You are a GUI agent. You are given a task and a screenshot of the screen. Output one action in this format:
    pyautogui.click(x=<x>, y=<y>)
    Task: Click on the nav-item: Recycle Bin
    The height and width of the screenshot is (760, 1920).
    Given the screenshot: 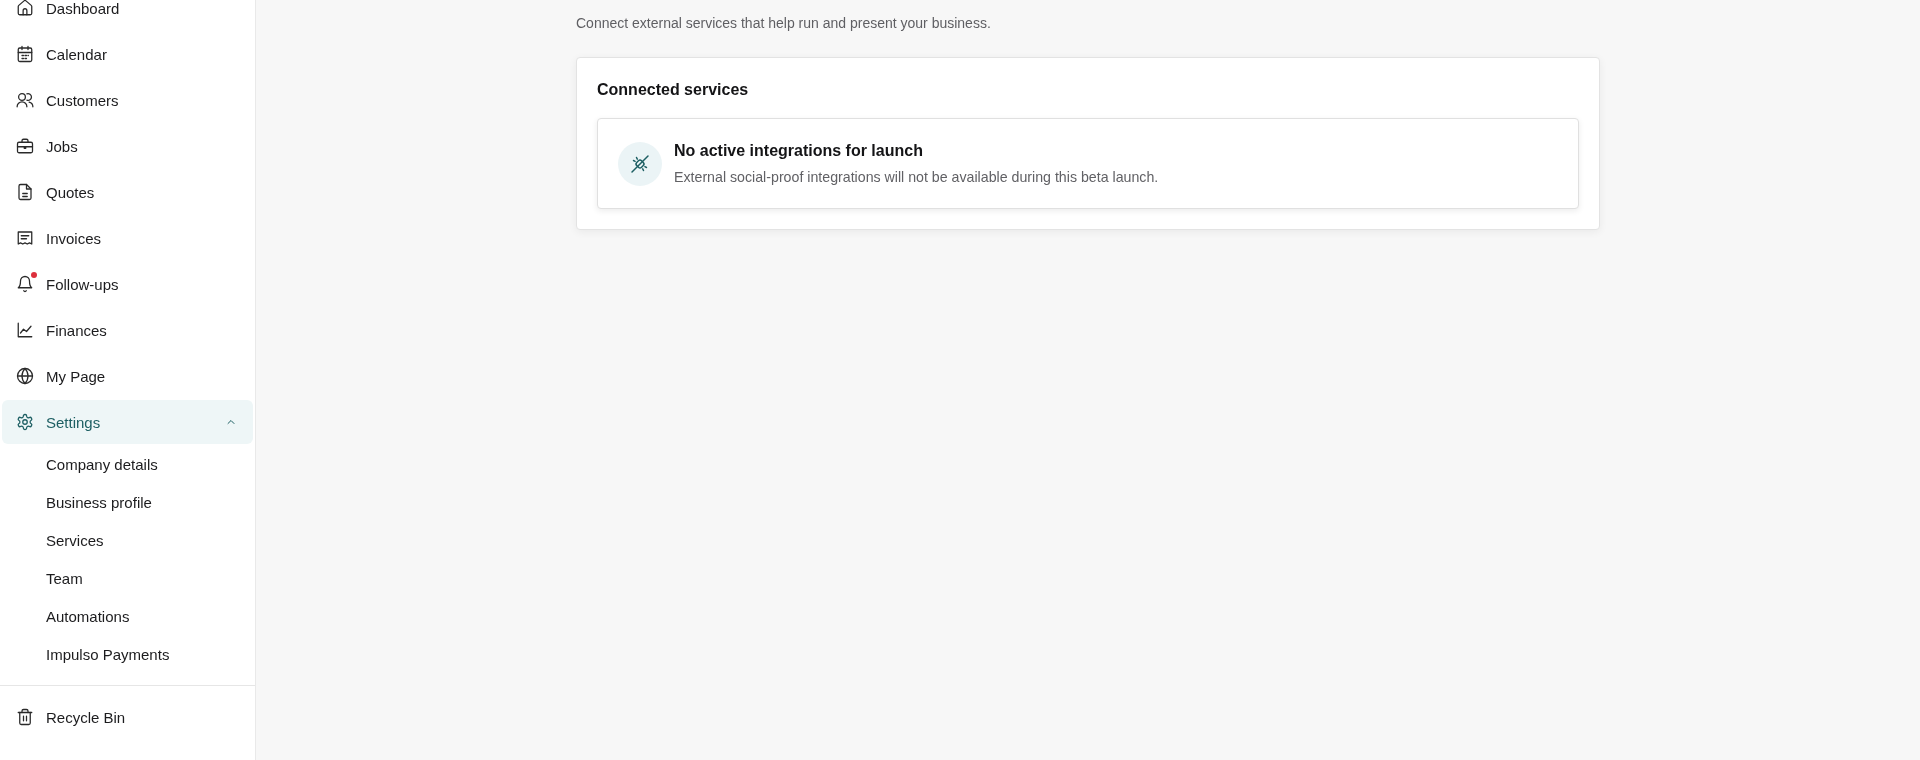 What is the action you would take?
    pyautogui.click(x=127, y=717)
    